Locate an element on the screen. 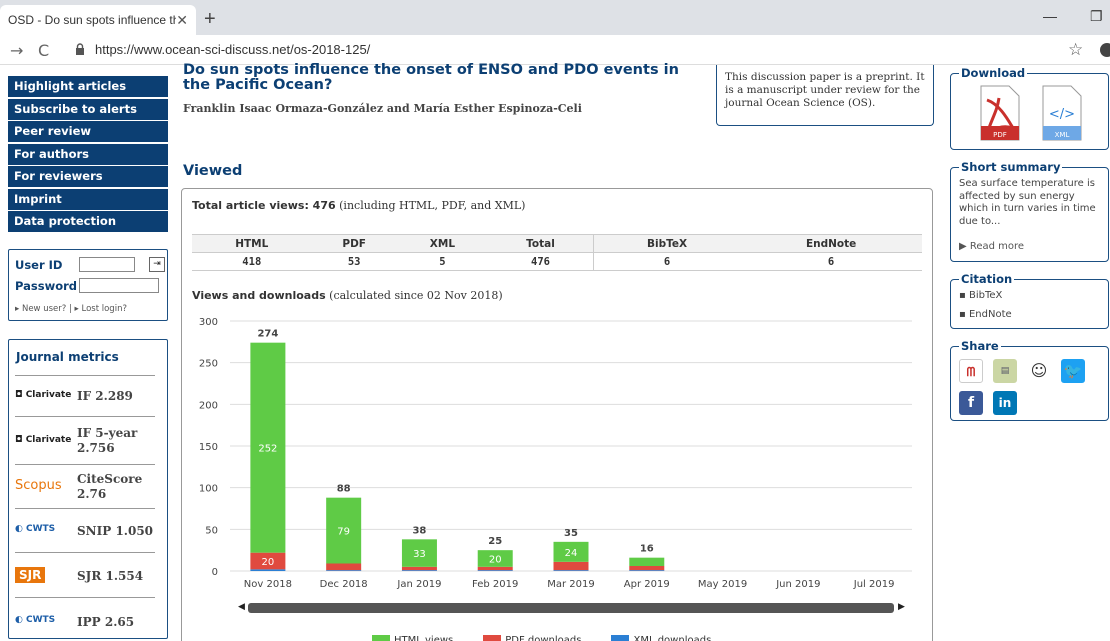 This screenshot has width=1110, height=641. chart-legend: HTML views PDF downloads XML downloads is located at coordinates (562, 638).